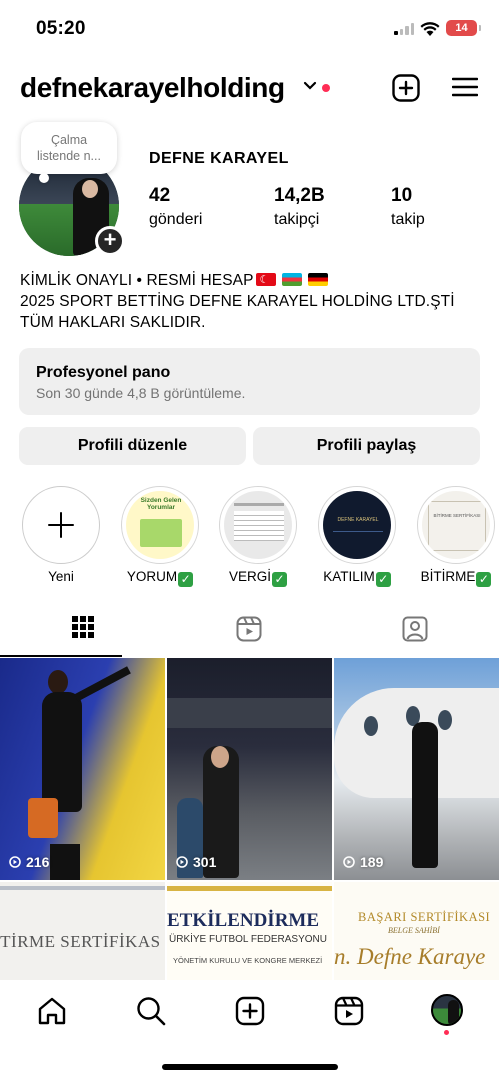 The height and width of the screenshot is (1080, 499). Describe the element at coordinates (465, 87) in the screenshot. I see `menu-icon` at that location.